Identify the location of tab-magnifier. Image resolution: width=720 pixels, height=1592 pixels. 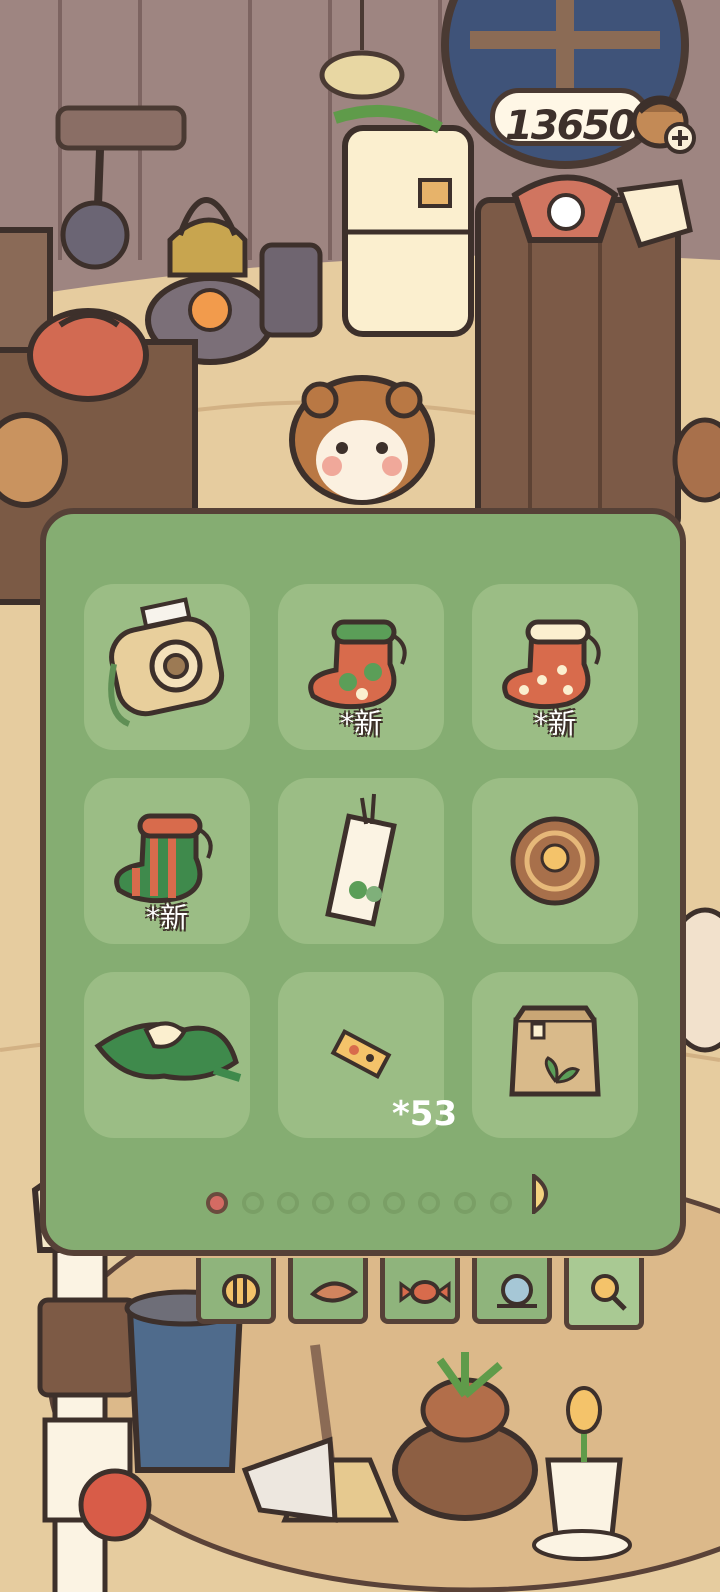
(604, 1294).